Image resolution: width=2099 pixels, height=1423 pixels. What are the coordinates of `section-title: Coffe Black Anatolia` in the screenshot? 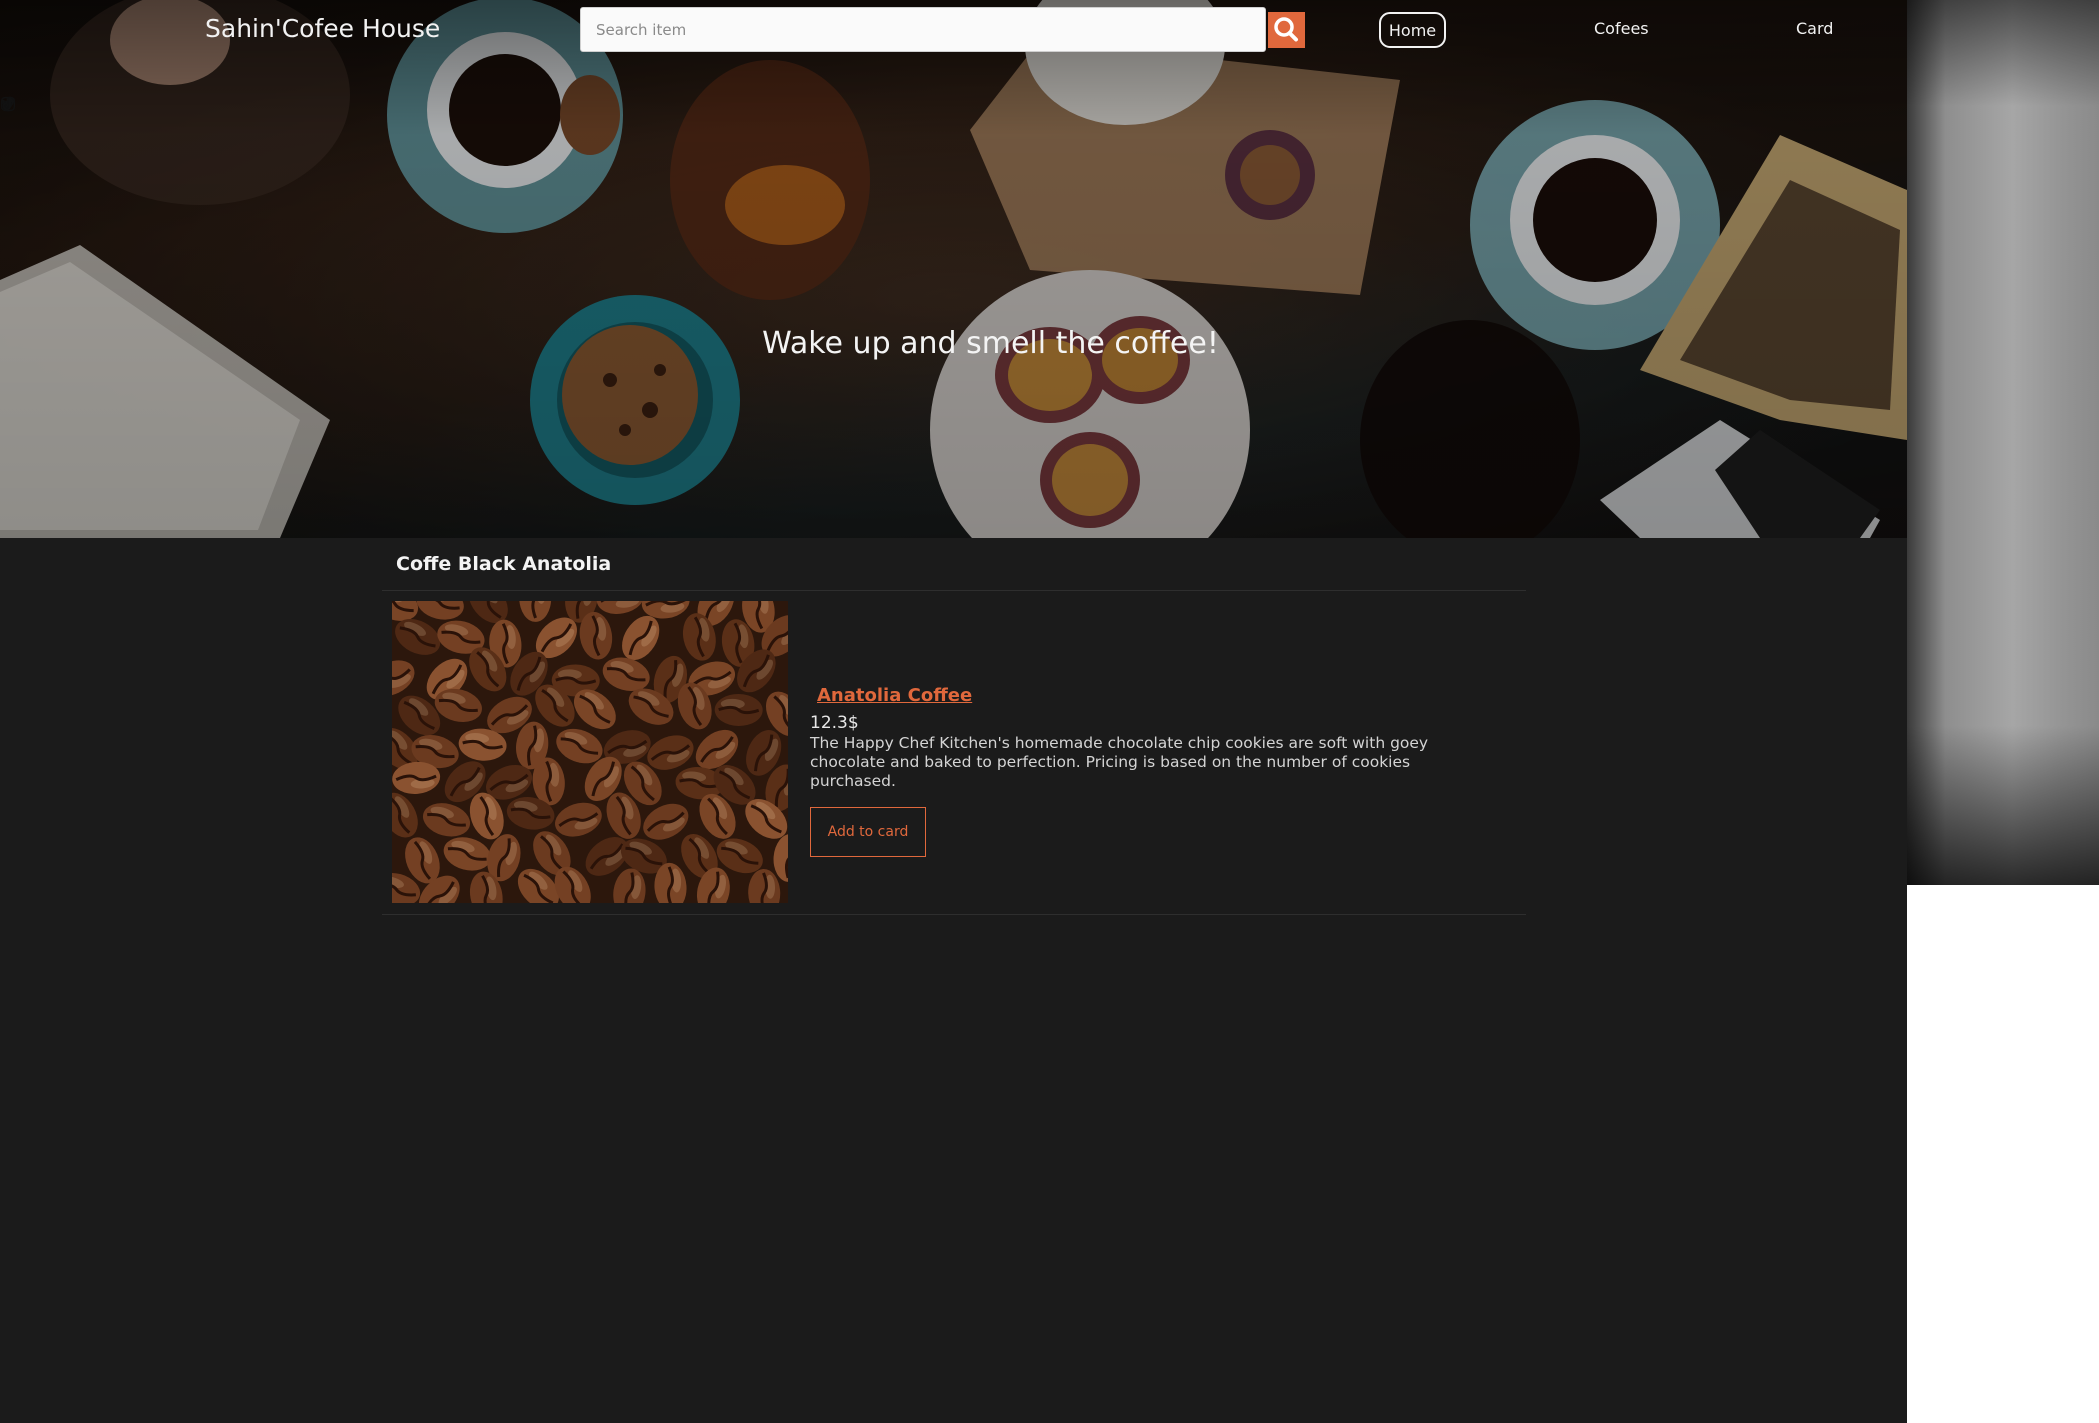 It's located at (954, 564).